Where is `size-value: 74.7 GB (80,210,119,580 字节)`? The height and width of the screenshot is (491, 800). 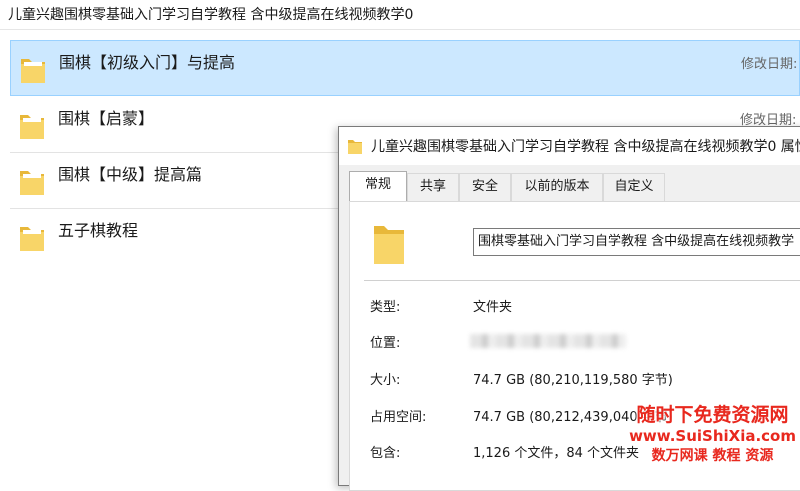
size-value: 74.7 GB (80,210,119,580 字节) is located at coordinates (573, 380).